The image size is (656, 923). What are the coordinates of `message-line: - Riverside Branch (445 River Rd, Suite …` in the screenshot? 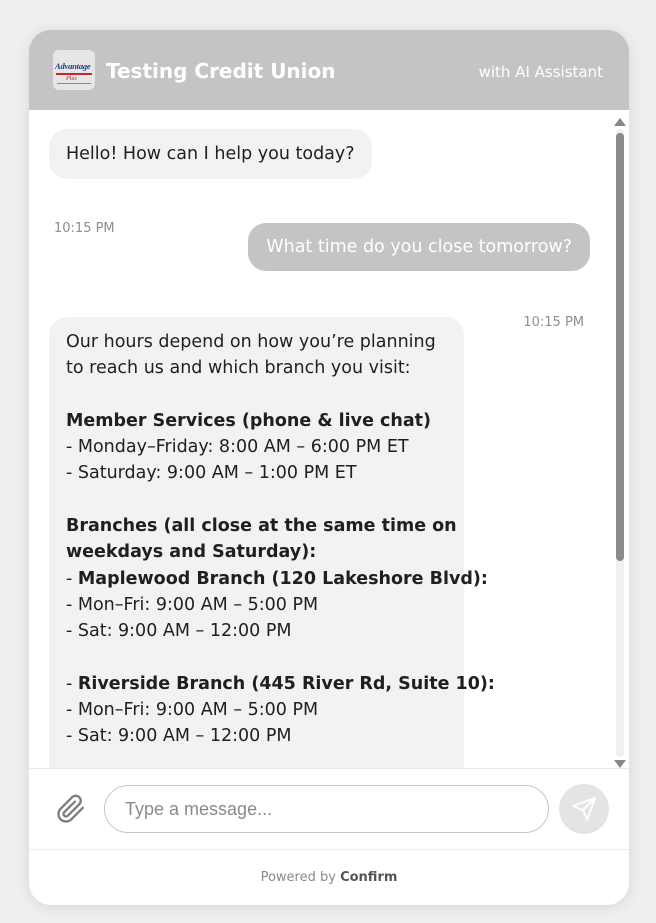 It's located at (280, 683).